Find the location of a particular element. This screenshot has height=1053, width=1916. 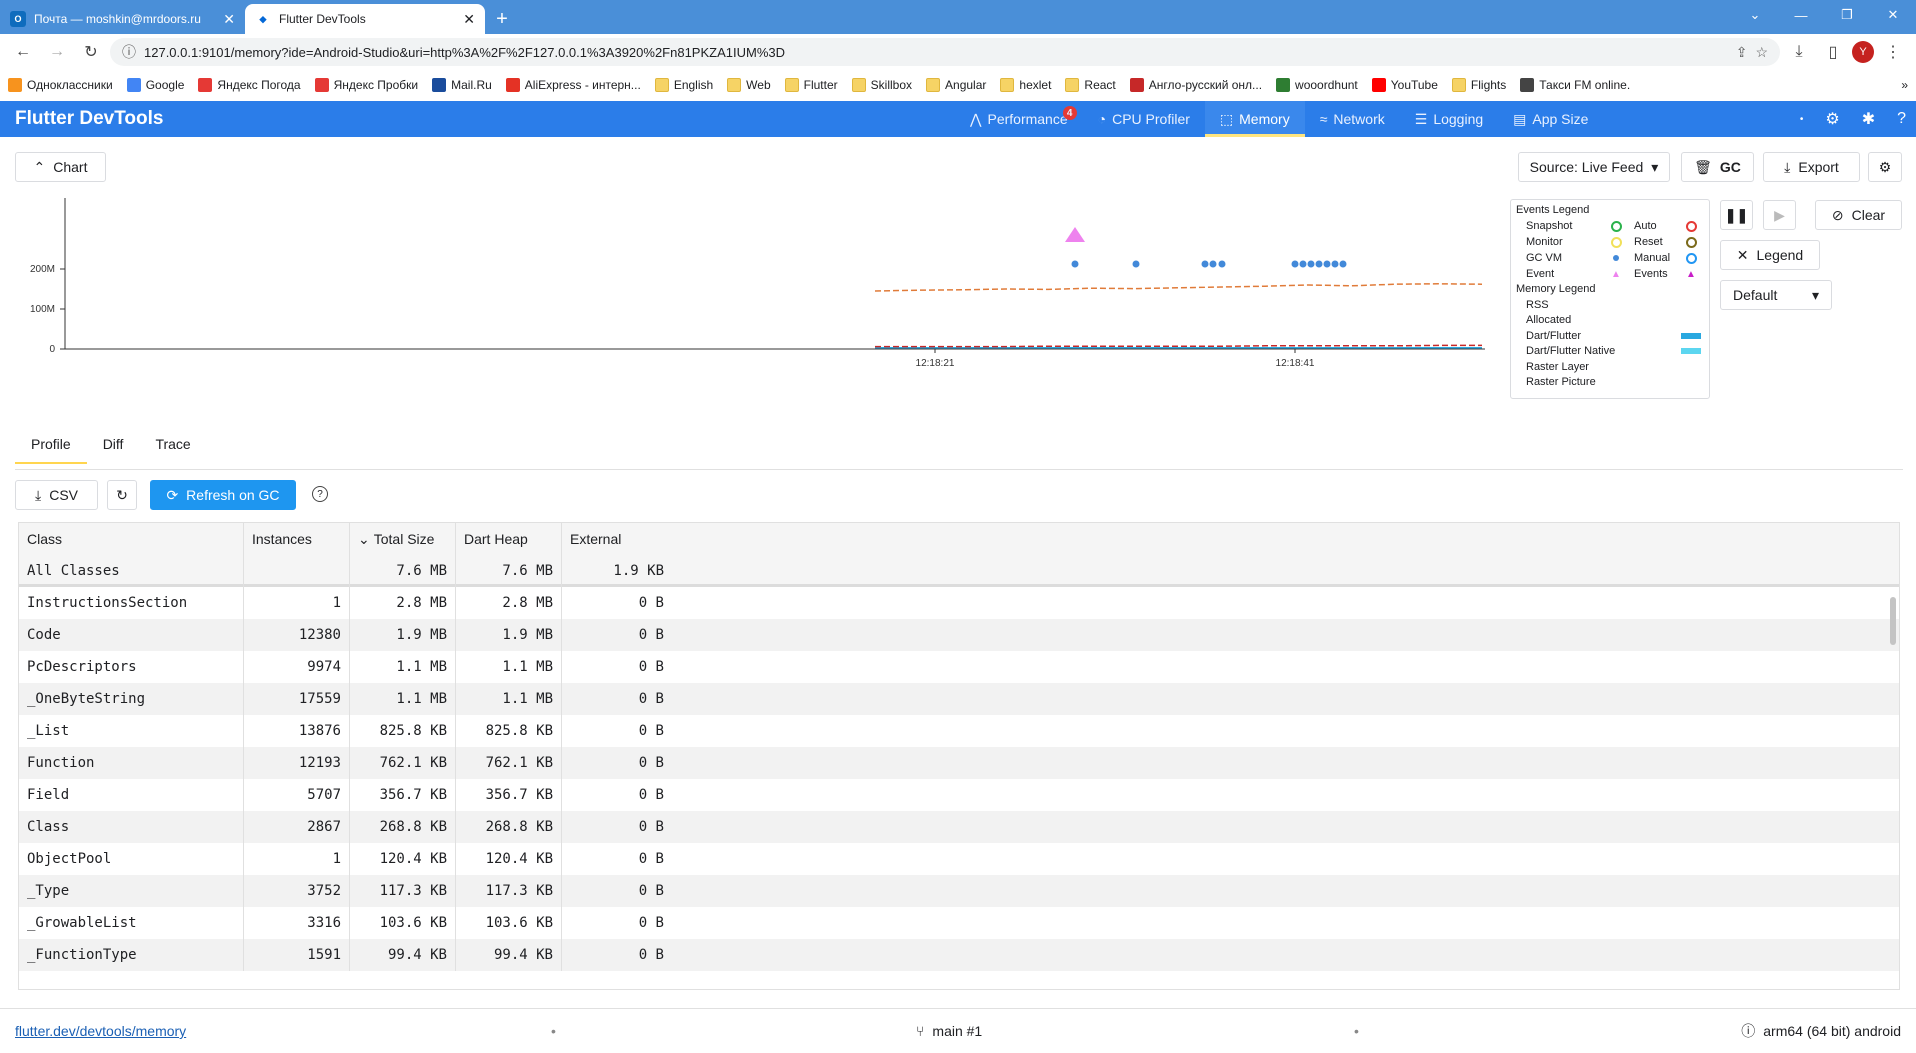

settings-icon: ⚙ is located at coordinates (1832, 119).